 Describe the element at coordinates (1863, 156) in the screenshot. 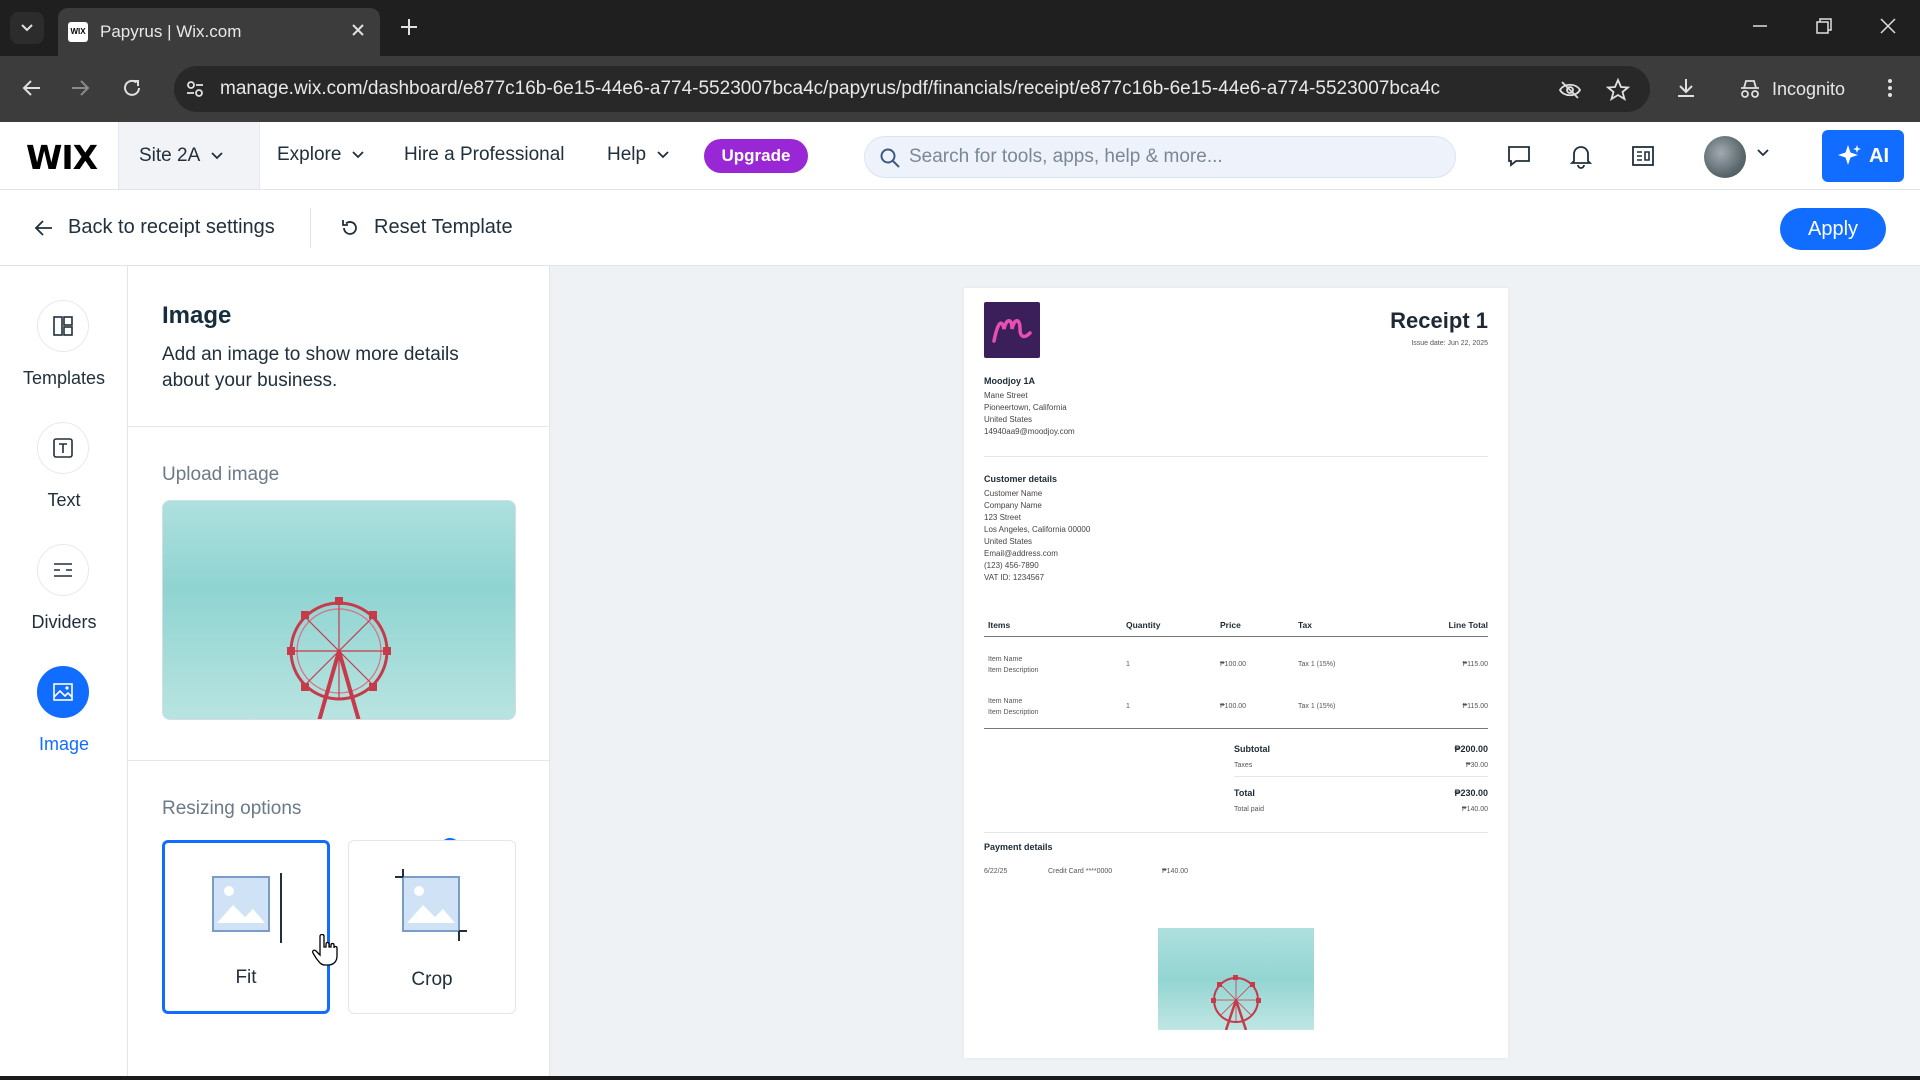

I see `ai-assistant-button: AI` at that location.